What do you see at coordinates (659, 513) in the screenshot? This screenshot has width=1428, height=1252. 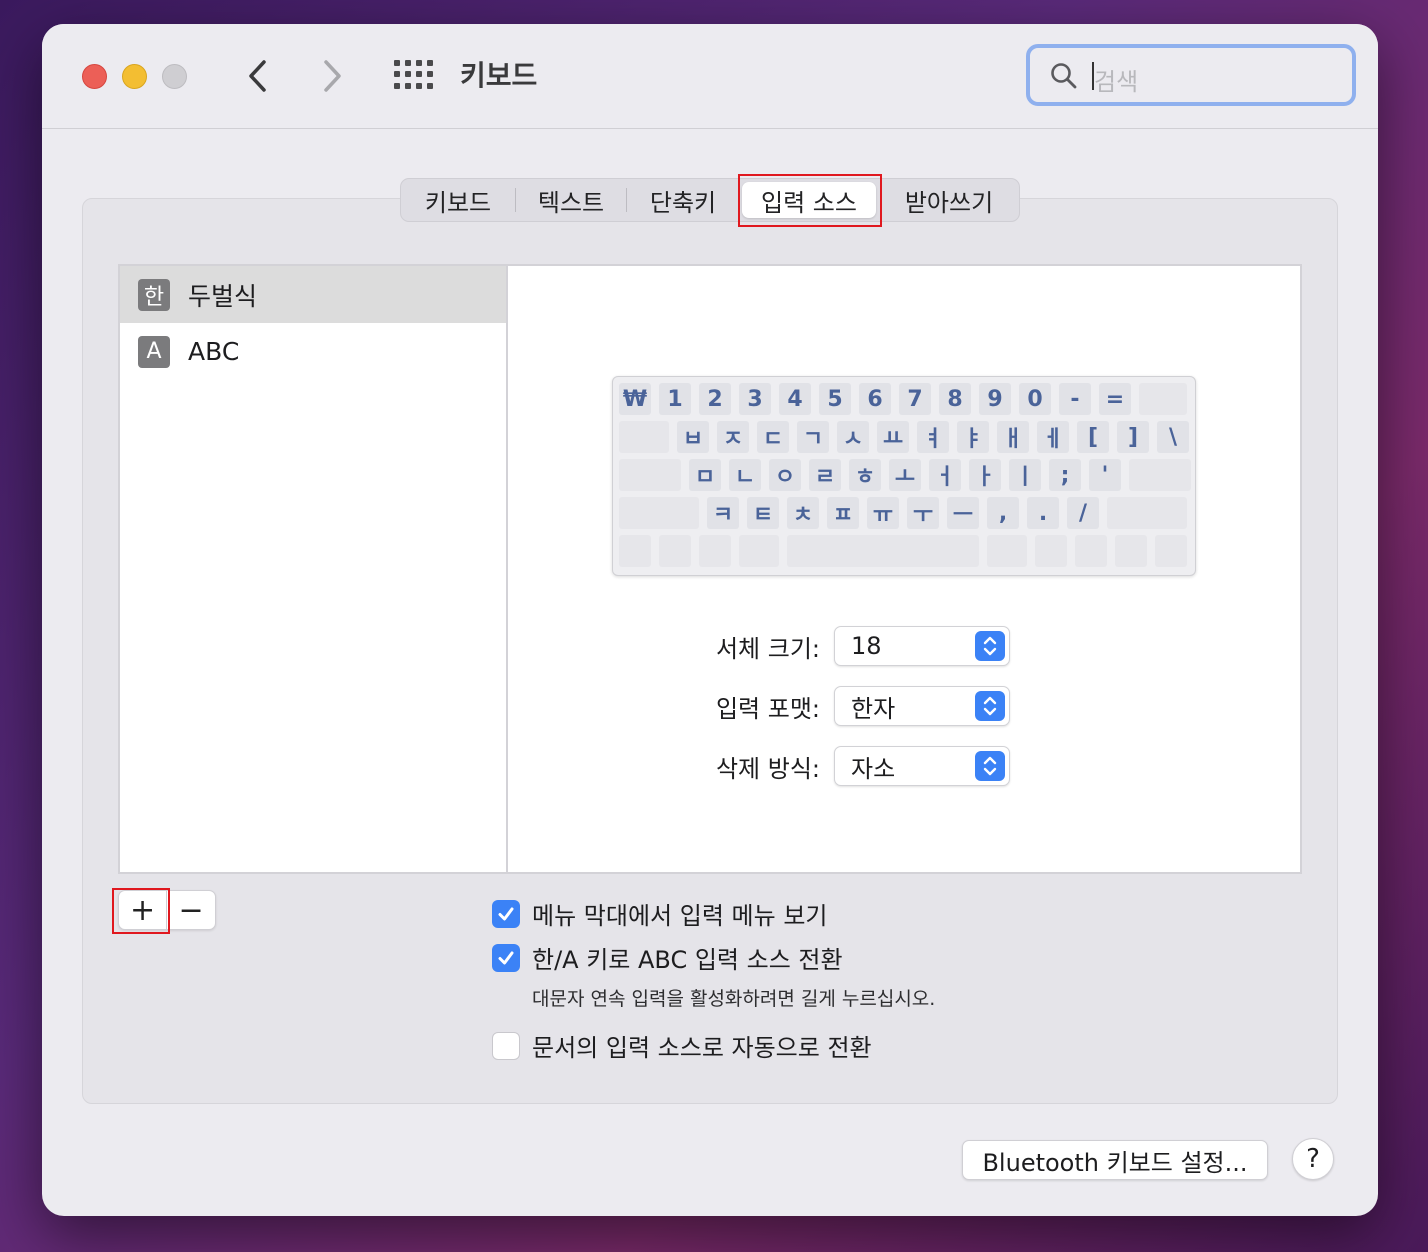 I see `key-shift-left` at bounding box center [659, 513].